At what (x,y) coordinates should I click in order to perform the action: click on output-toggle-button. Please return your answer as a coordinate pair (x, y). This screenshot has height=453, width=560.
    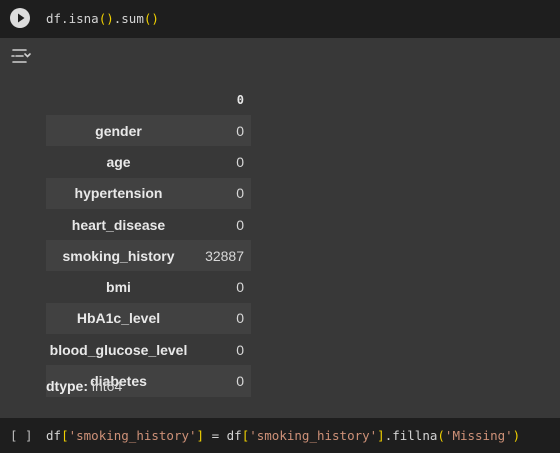
    Looking at the image, I should click on (21, 56).